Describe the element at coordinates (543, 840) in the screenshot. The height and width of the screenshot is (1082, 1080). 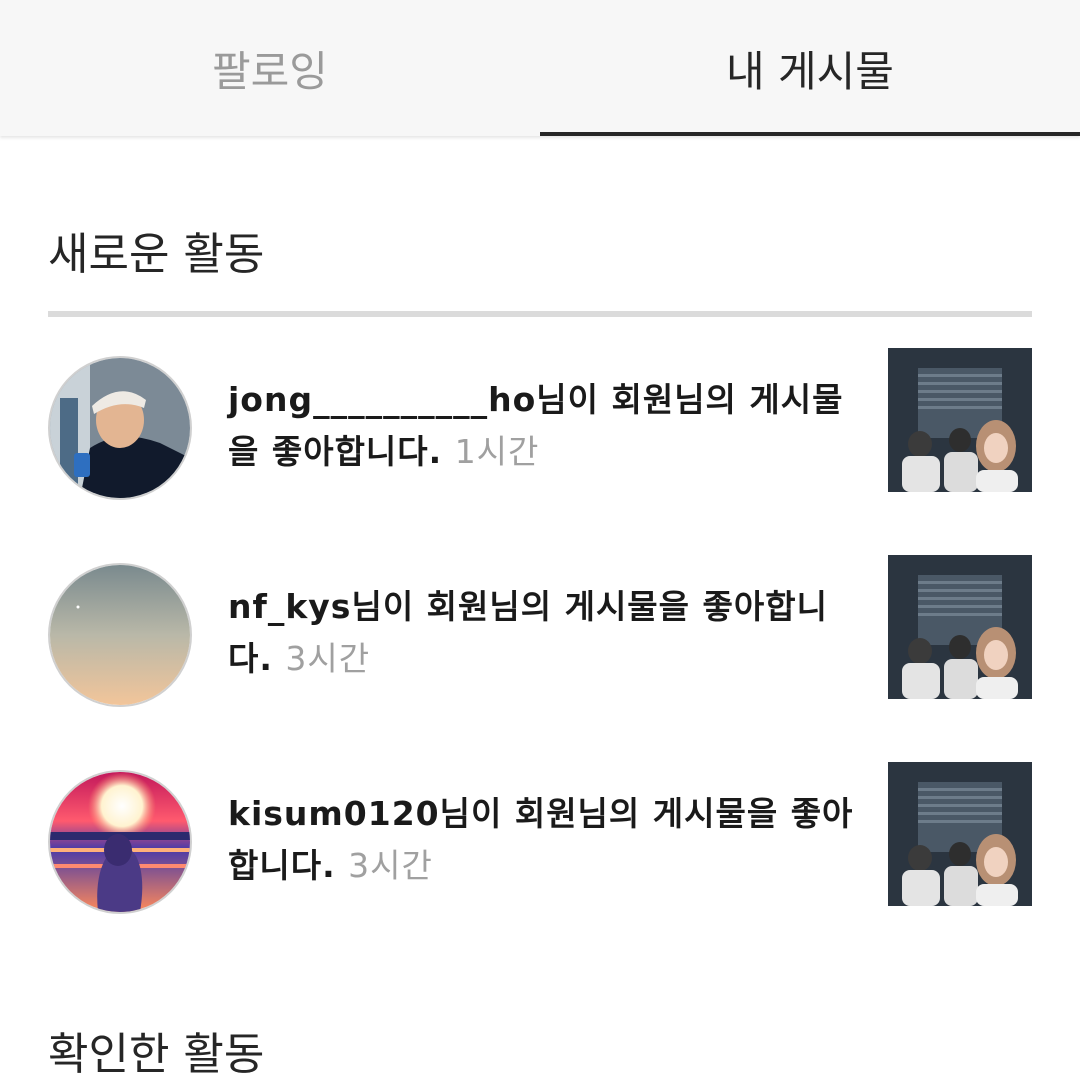
I see `activity-text: kisum0120님이 회원님의 게시물을 좋아합니다. 3시간` at that location.